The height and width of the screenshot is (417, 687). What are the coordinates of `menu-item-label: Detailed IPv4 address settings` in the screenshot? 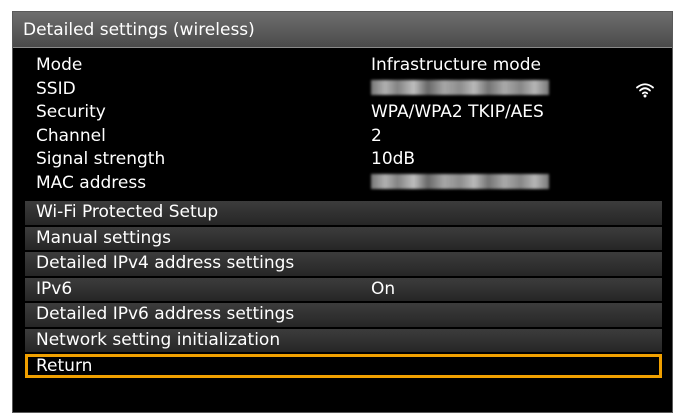 It's located at (165, 263).